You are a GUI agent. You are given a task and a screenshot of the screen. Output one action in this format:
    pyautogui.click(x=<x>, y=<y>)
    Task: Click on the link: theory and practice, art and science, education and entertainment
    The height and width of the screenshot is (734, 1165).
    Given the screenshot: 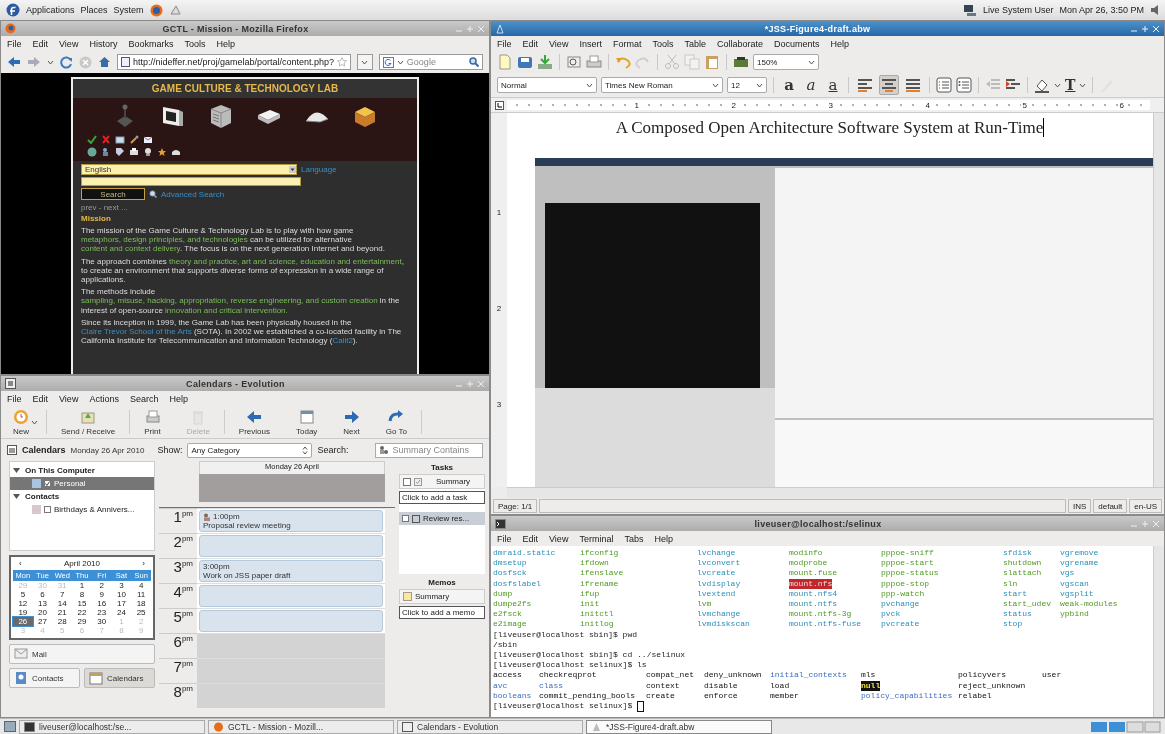 What is the action you would take?
    pyautogui.click(x=285, y=261)
    